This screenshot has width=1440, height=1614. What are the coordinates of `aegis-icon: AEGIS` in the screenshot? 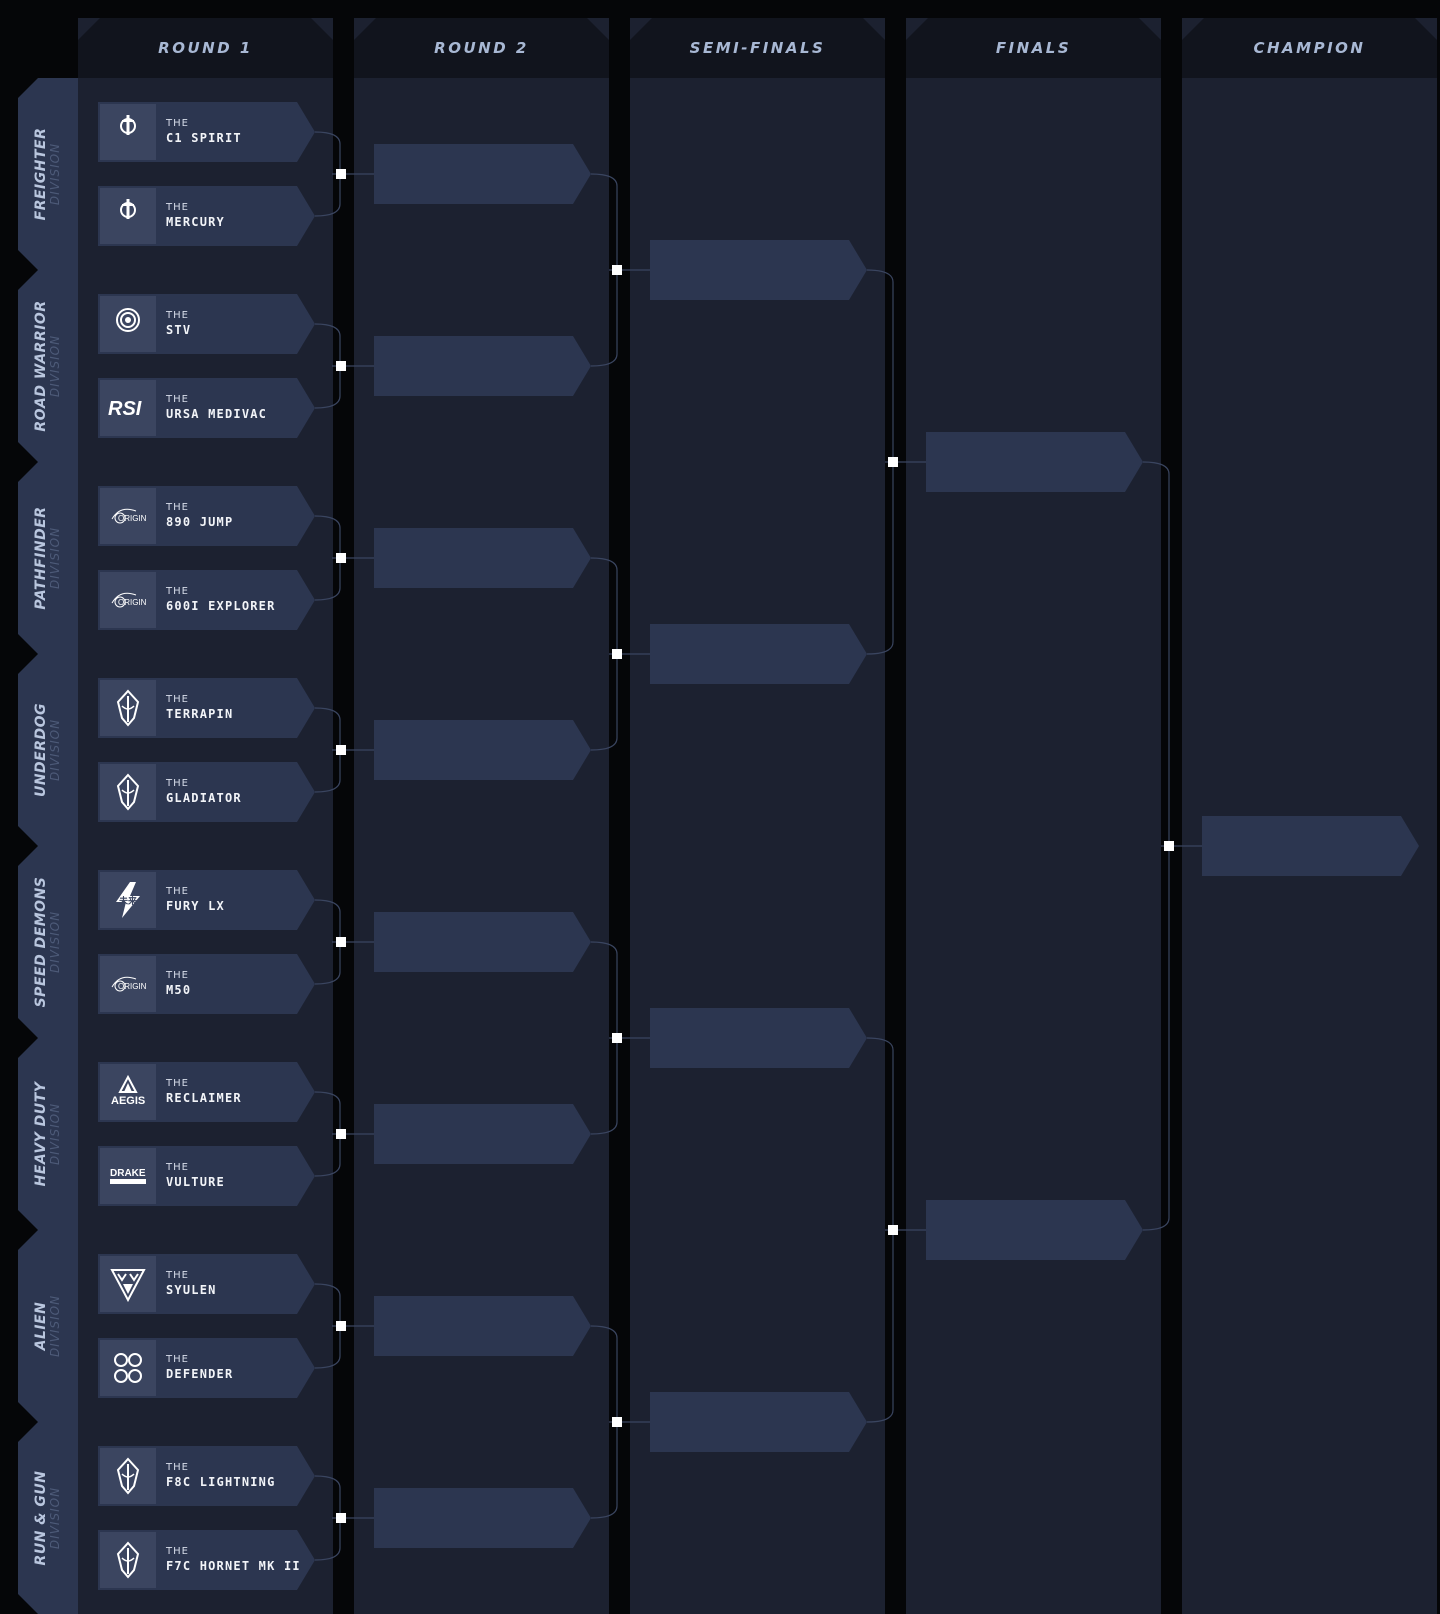 It's located at (128, 1092).